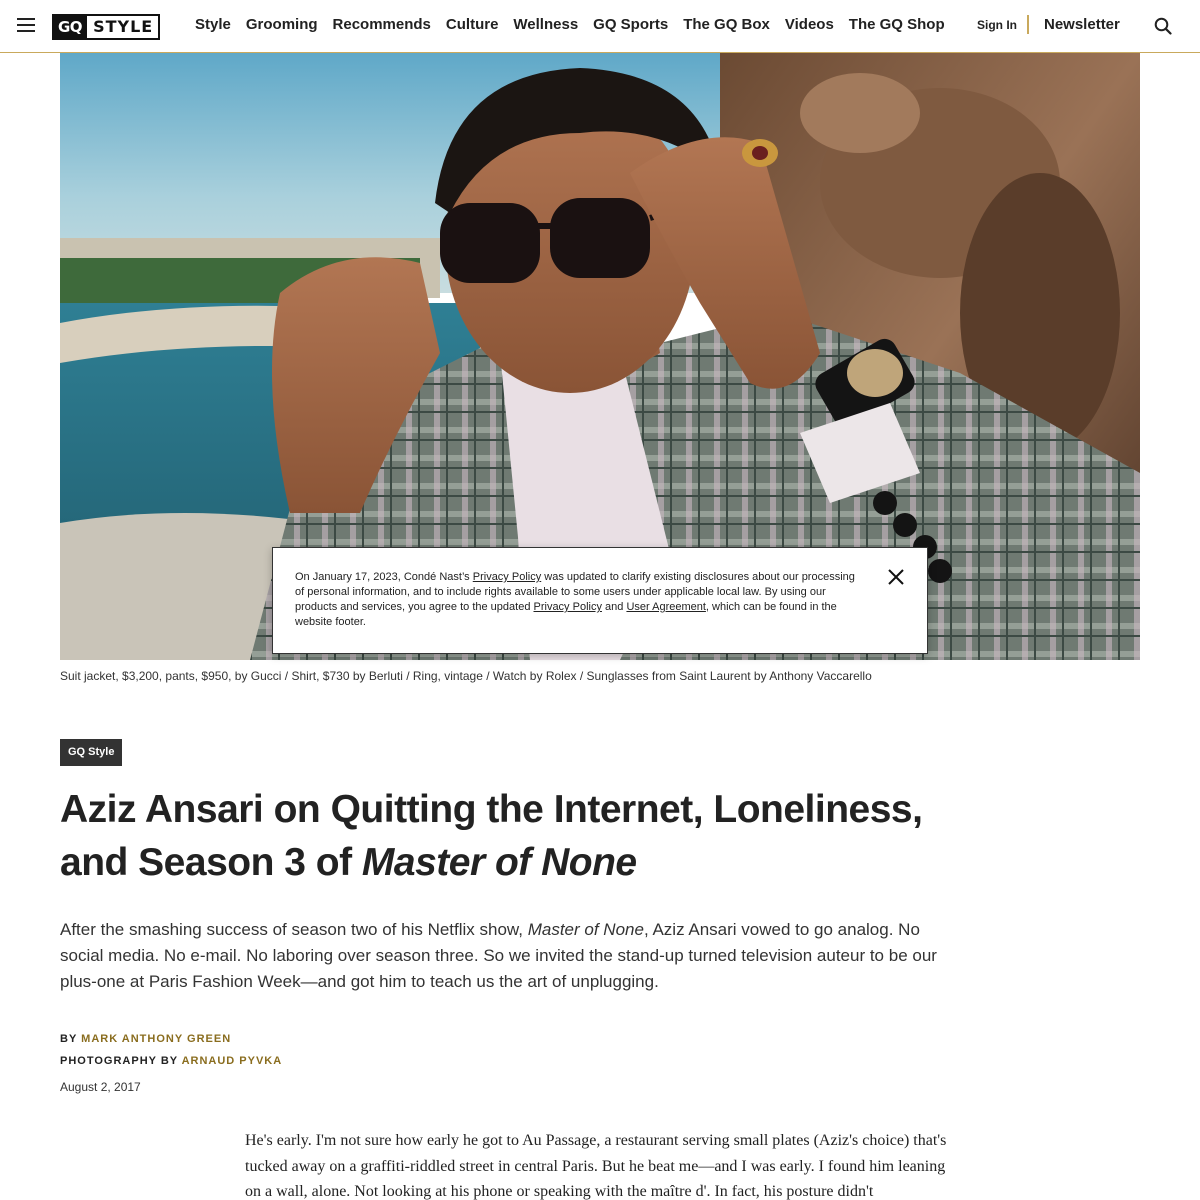 The height and width of the screenshot is (1200, 1200). What do you see at coordinates (1163, 26) in the screenshot?
I see `search-icon` at bounding box center [1163, 26].